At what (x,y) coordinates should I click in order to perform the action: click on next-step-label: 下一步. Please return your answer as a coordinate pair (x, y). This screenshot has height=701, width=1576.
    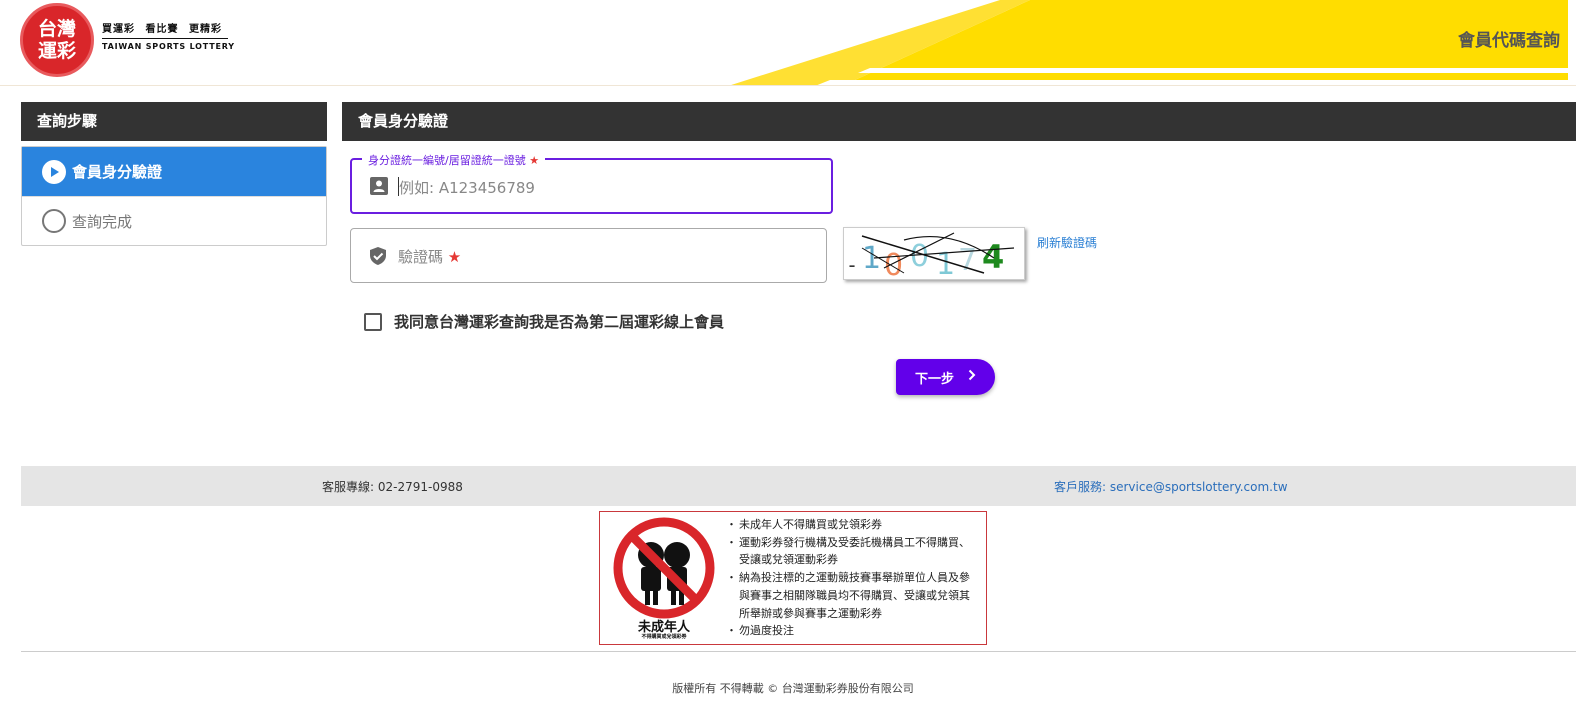
    Looking at the image, I should click on (934, 379).